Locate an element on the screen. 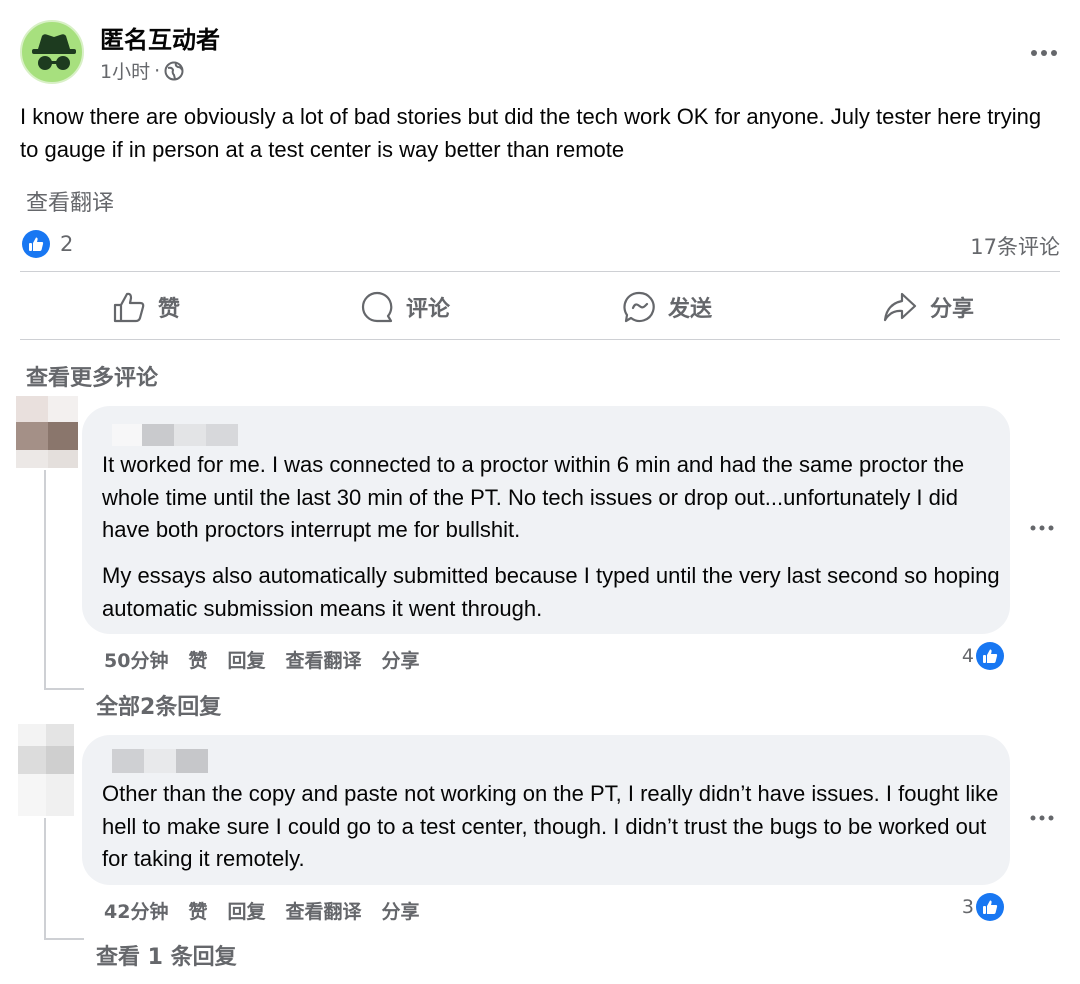 This screenshot has width=1080, height=984. share-icon is located at coordinates (900, 307).